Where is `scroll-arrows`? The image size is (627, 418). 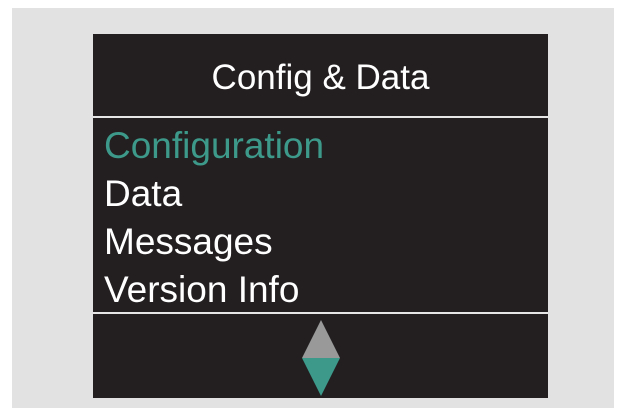
scroll-arrows is located at coordinates (321, 358).